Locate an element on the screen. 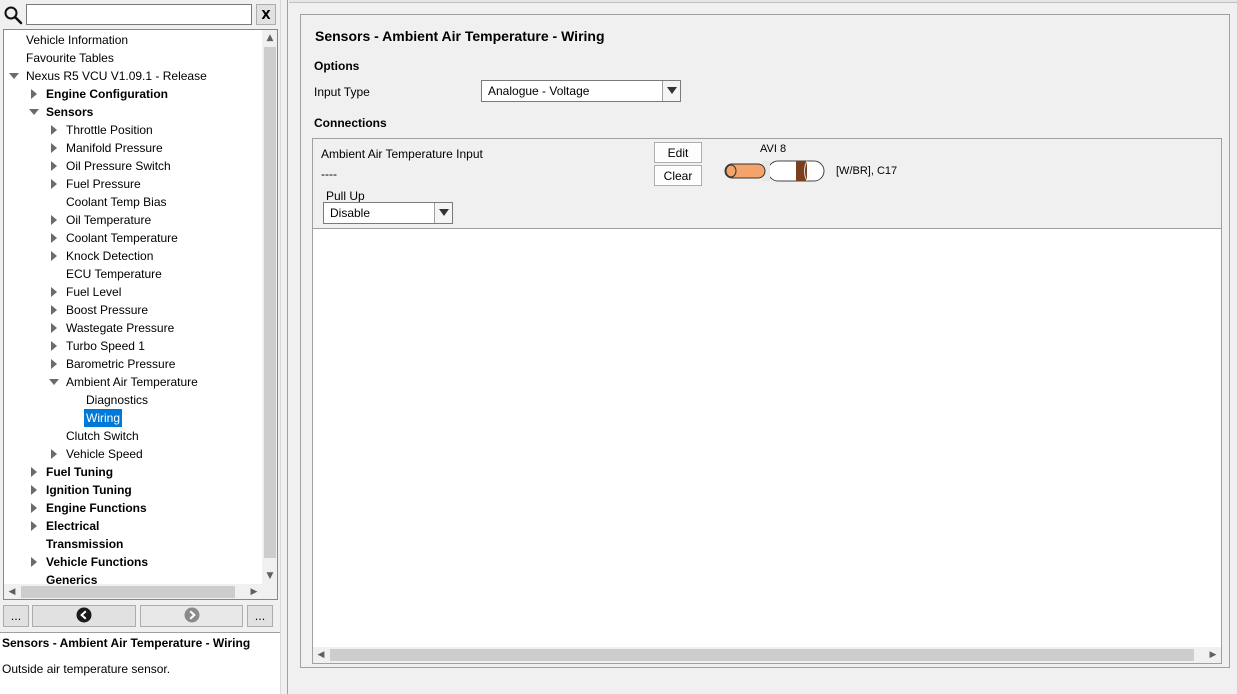 This screenshot has height=694, width=1237. scroll-up-icon: ▲ is located at coordinates (269, 38).